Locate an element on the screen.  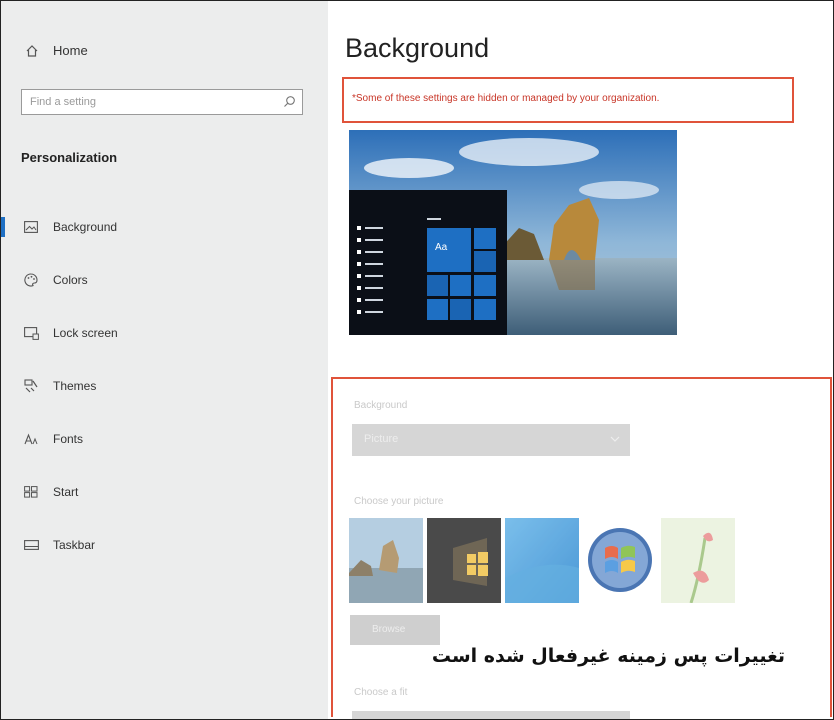
picture-thumbnail-flower is located at coordinates (698, 560).